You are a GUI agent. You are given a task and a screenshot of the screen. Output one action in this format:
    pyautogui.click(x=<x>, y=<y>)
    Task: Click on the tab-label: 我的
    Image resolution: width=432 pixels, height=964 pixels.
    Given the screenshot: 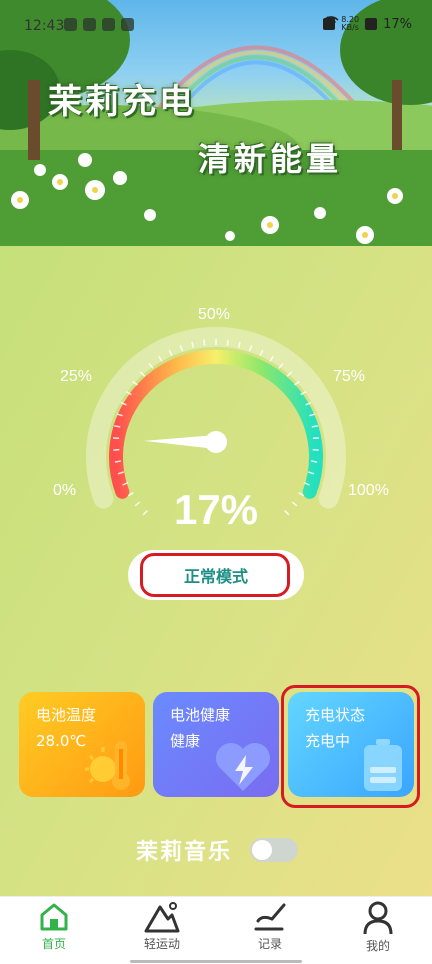 What is the action you would take?
    pyautogui.click(x=377, y=946)
    